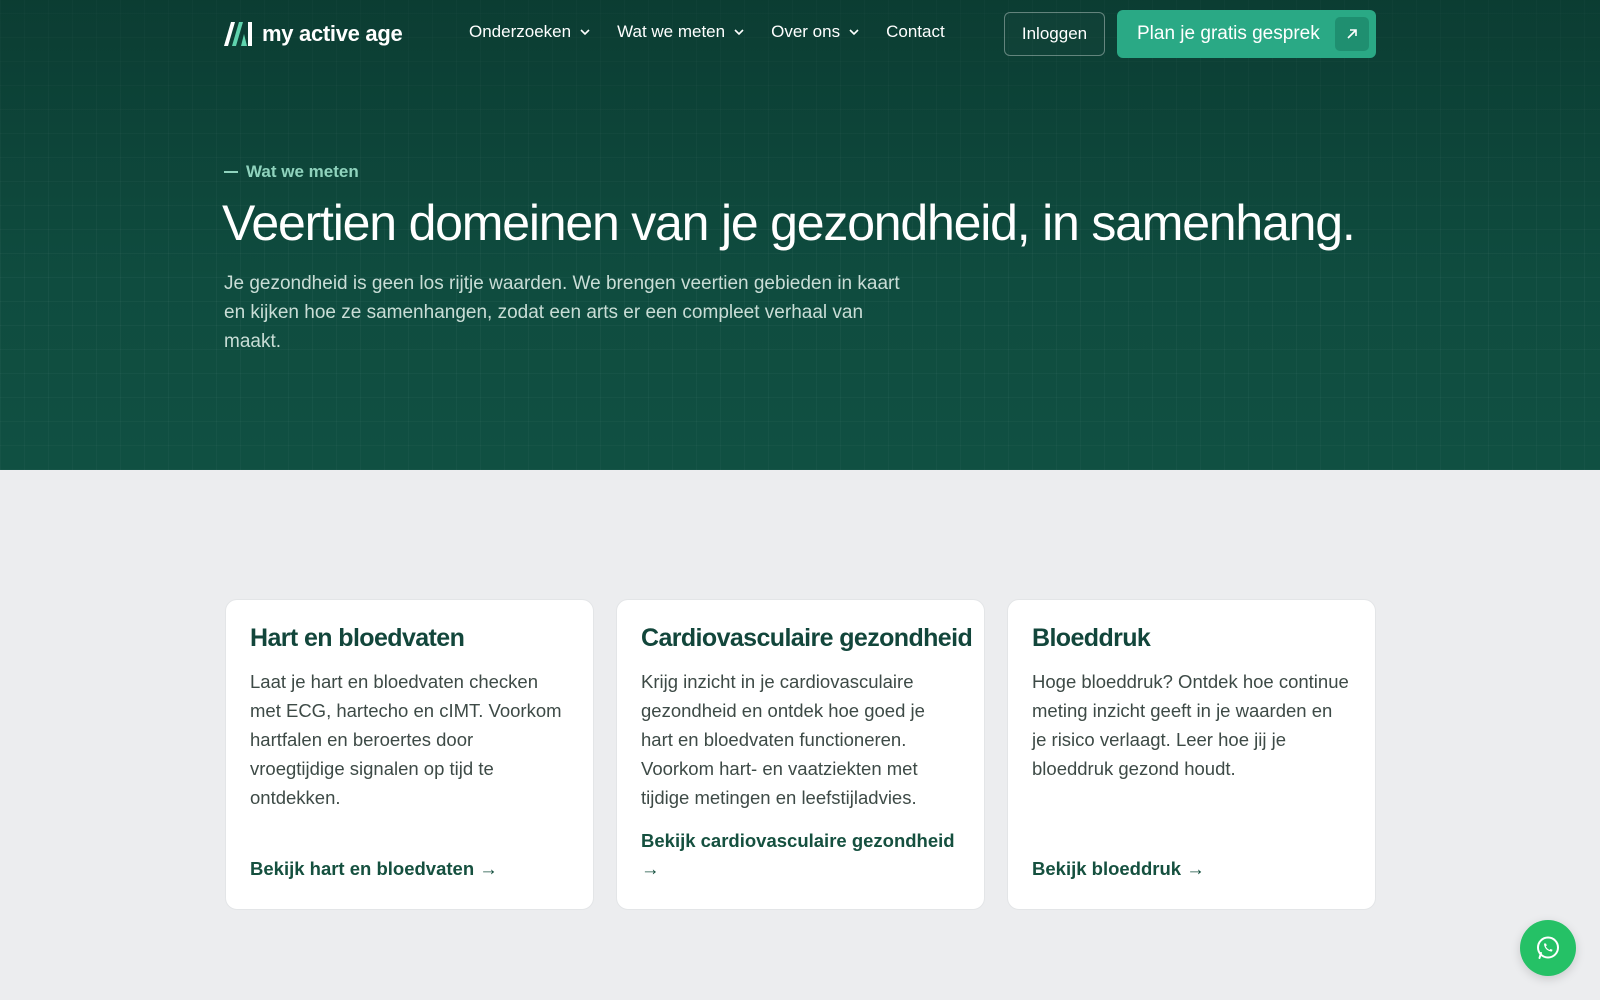 The width and height of the screenshot is (1600, 1000). I want to click on brand-logo-icon, so click(238, 34).